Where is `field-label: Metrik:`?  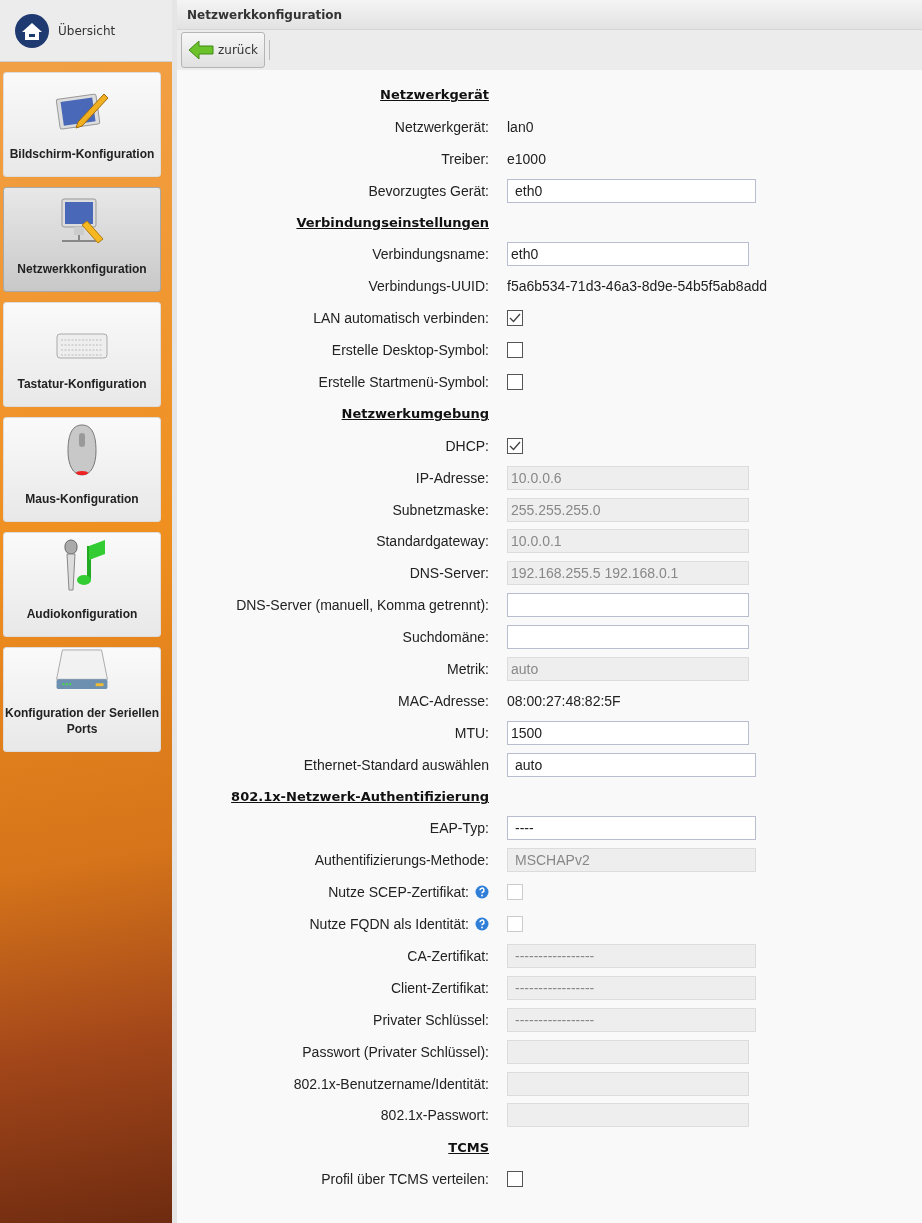 field-label: Metrik: is located at coordinates (468, 668).